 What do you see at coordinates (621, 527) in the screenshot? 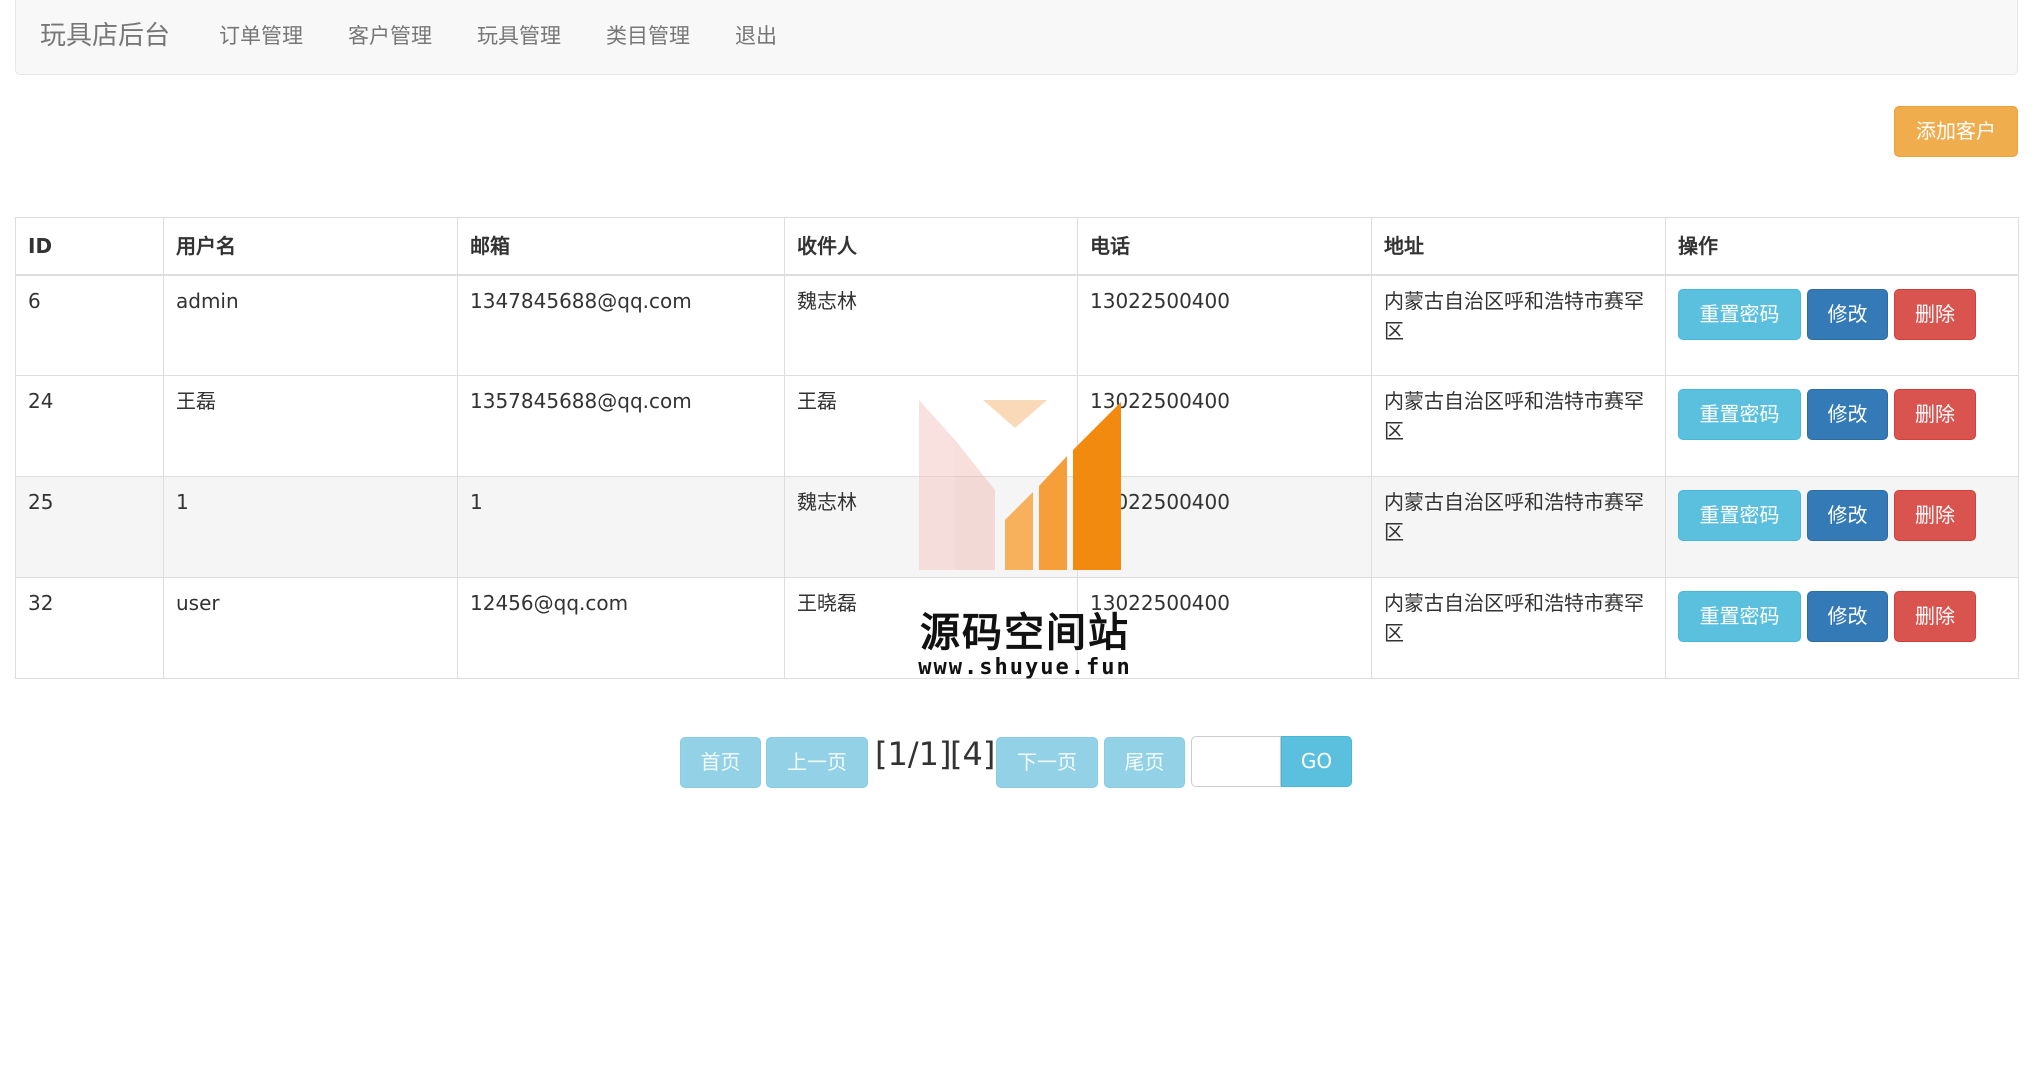
I see `cell-email: 1` at bounding box center [621, 527].